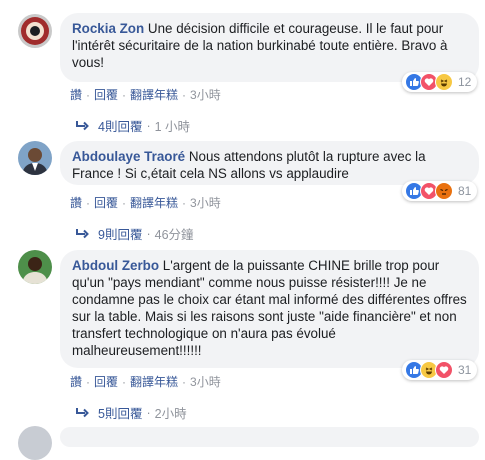 The height and width of the screenshot is (460, 485). What do you see at coordinates (108, 28) in the screenshot?
I see `comment-author: Rockia Zon` at bounding box center [108, 28].